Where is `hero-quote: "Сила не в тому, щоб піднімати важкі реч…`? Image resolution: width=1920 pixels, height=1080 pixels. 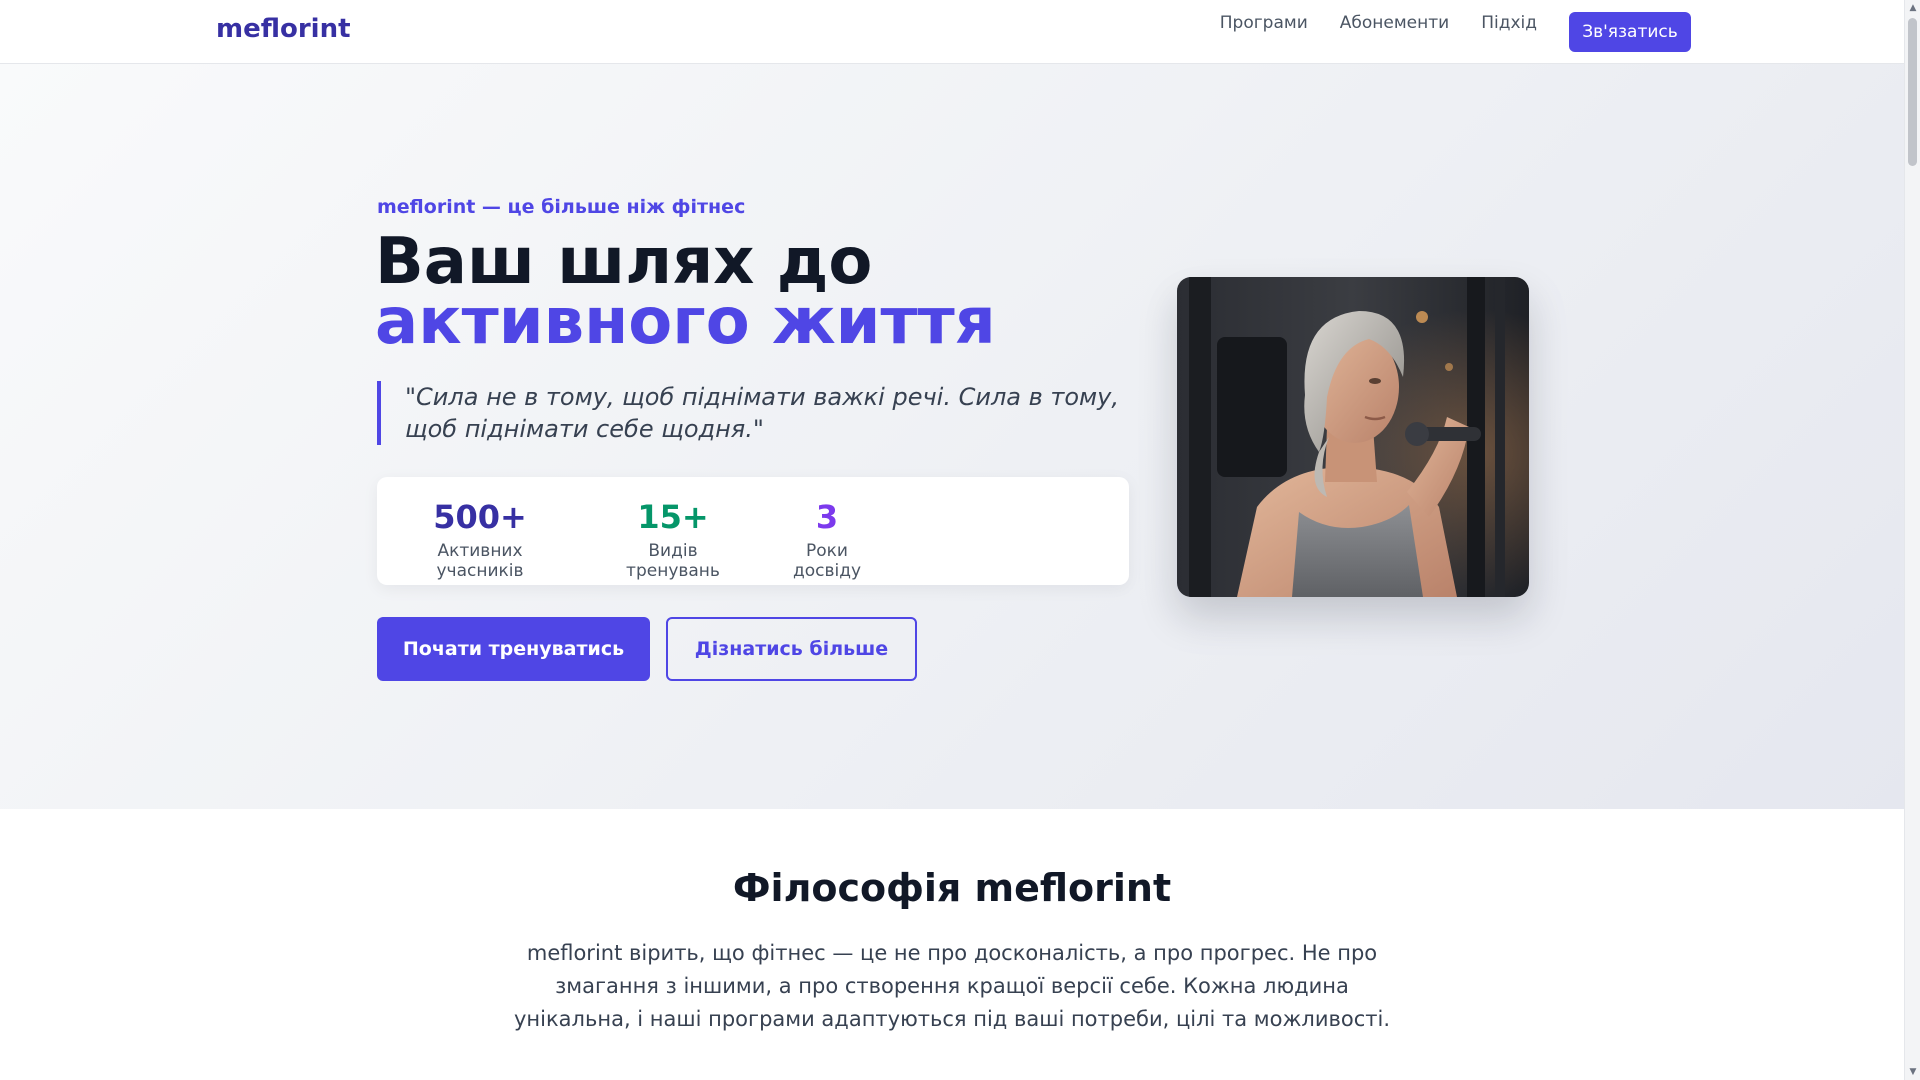 hero-quote: "Сила не в тому, щоб піднімати важкі реч… is located at coordinates (757, 413).